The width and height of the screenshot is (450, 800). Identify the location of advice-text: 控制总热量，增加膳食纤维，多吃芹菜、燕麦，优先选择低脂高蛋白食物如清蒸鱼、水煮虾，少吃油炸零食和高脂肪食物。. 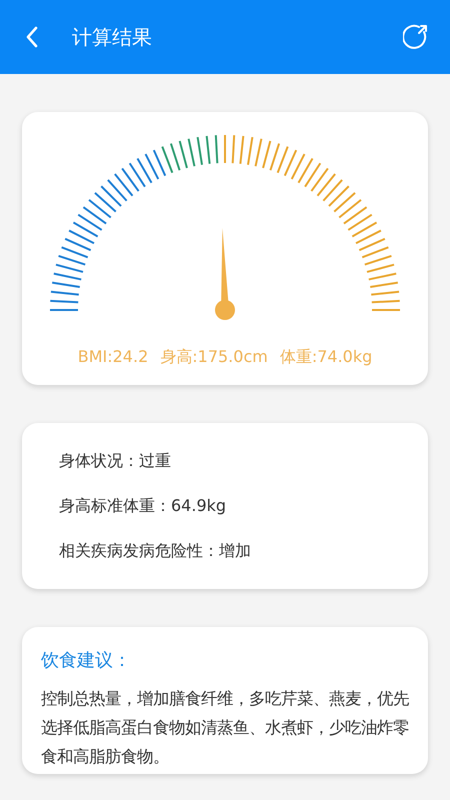
(225, 728).